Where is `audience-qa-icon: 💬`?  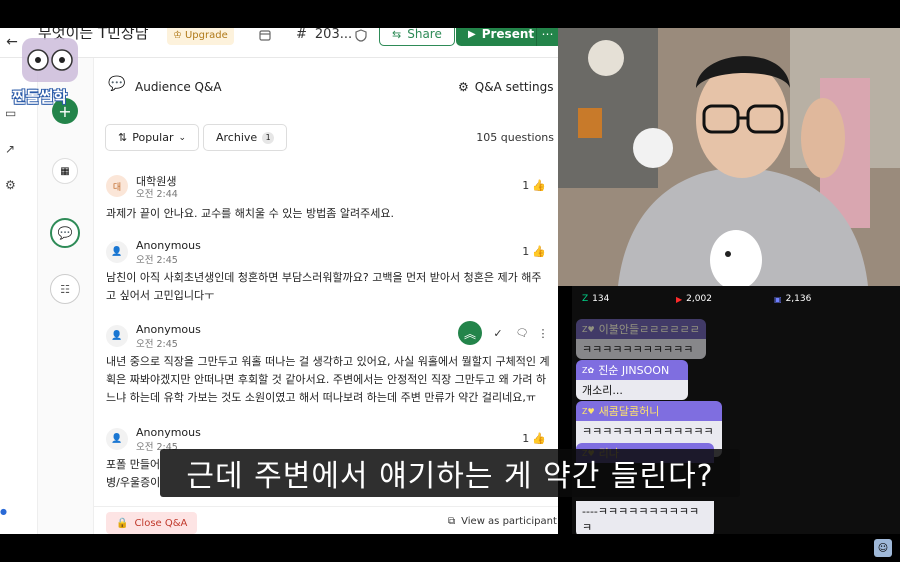 audience-qa-icon: 💬 is located at coordinates (117, 84).